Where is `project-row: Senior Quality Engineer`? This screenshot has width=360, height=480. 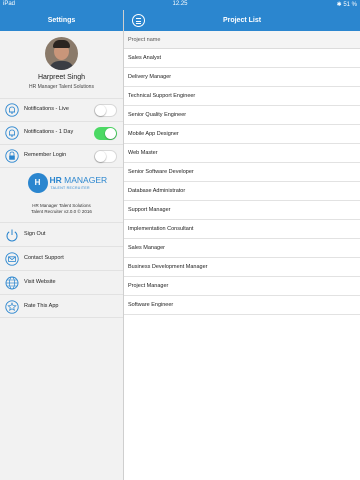
project-row: Senior Quality Engineer is located at coordinates (242, 115).